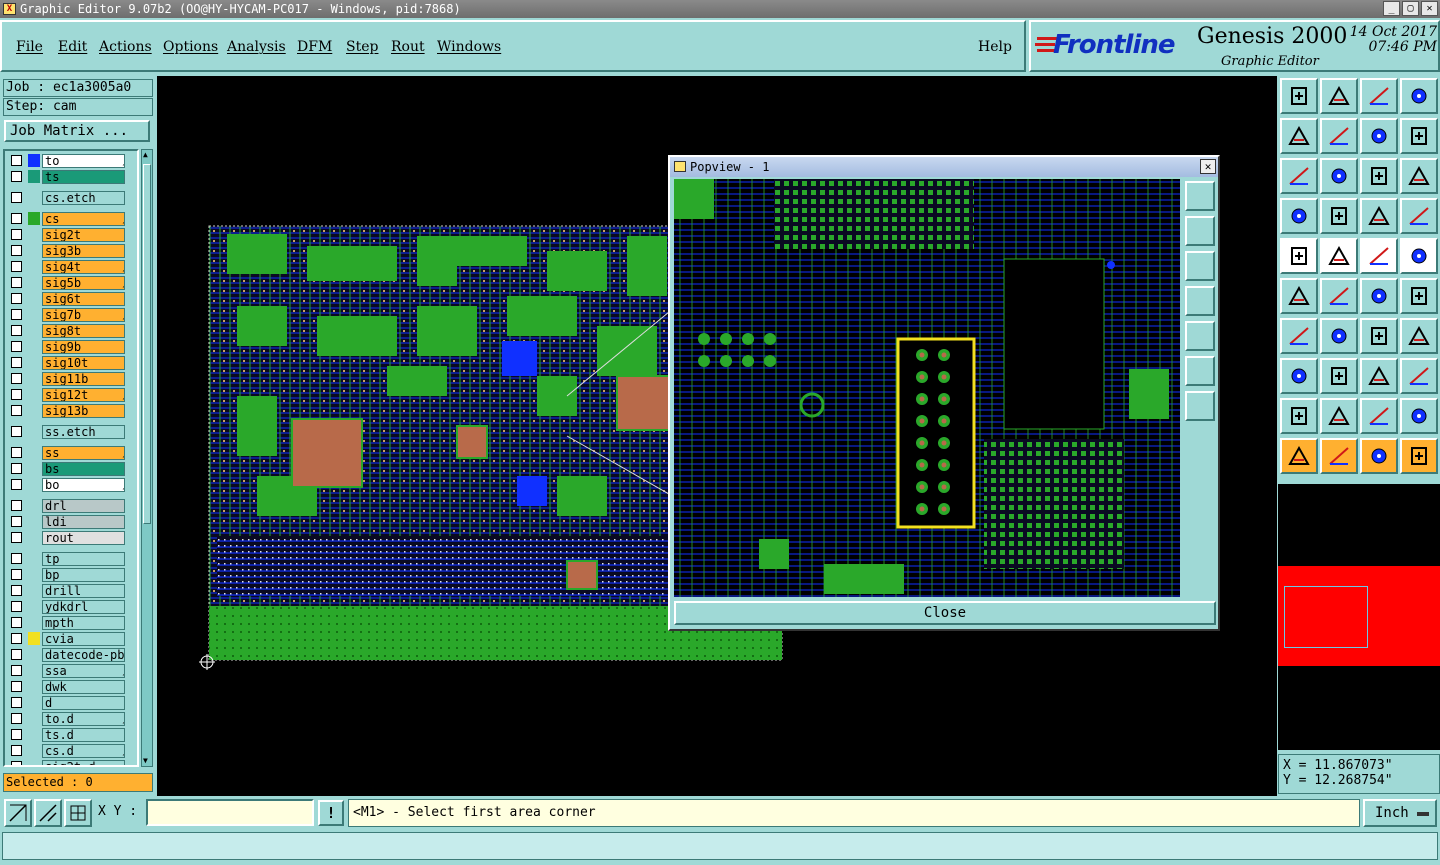 This screenshot has width=1440, height=865. Describe the element at coordinates (83, 267) in the screenshot. I see `layer-name: sig4t ◢` at that location.